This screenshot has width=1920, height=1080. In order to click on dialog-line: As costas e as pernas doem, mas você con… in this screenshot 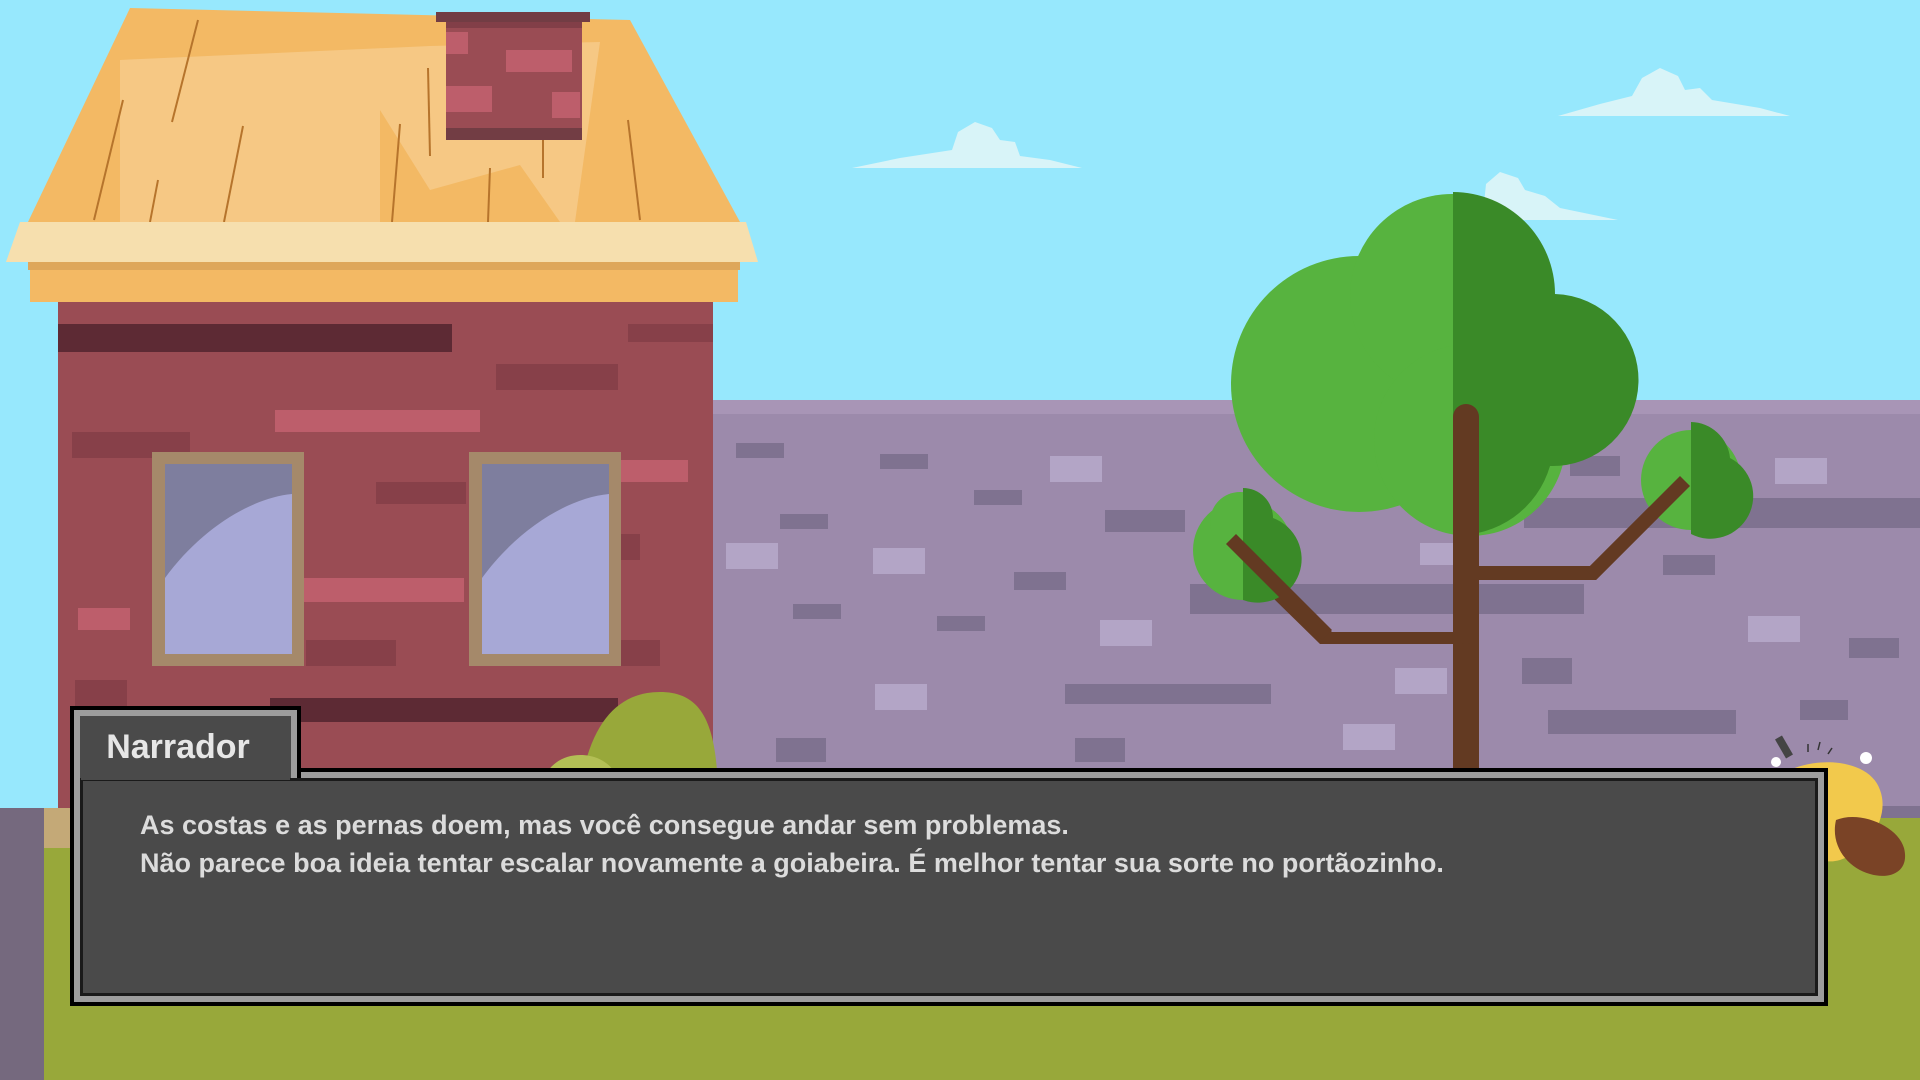, I will do `click(604, 825)`.